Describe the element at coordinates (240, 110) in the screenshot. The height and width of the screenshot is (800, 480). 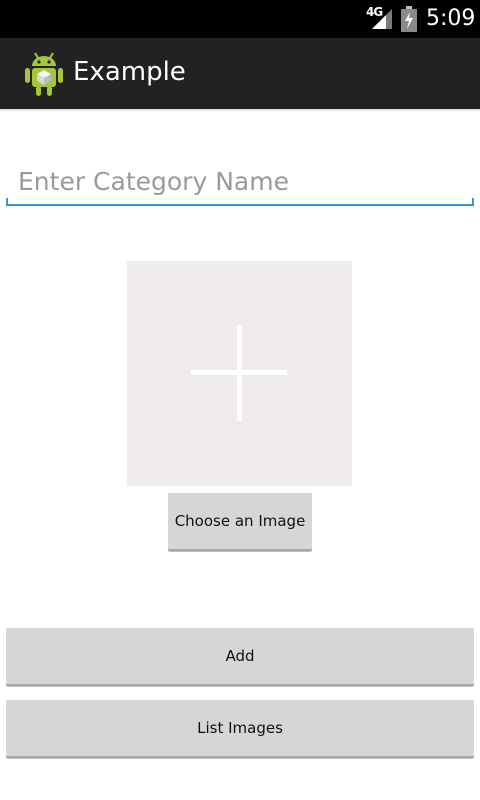
I see `action-bar-shadow` at that location.